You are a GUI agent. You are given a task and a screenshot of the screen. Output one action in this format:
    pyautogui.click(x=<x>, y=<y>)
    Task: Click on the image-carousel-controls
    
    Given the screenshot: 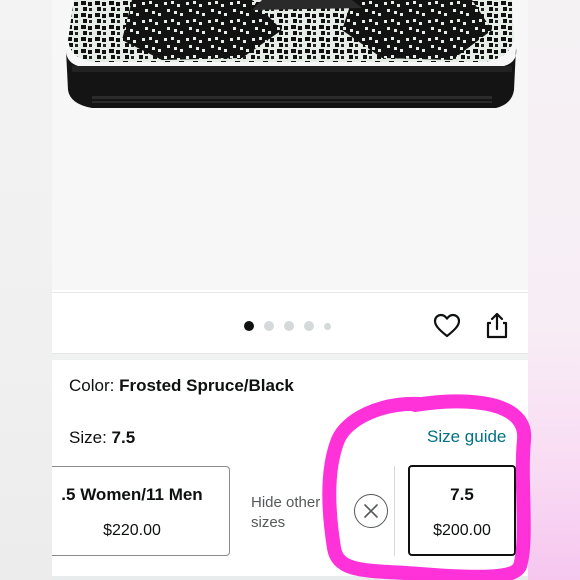 What is the action you would take?
    pyautogui.click(x=290, y=323)
    